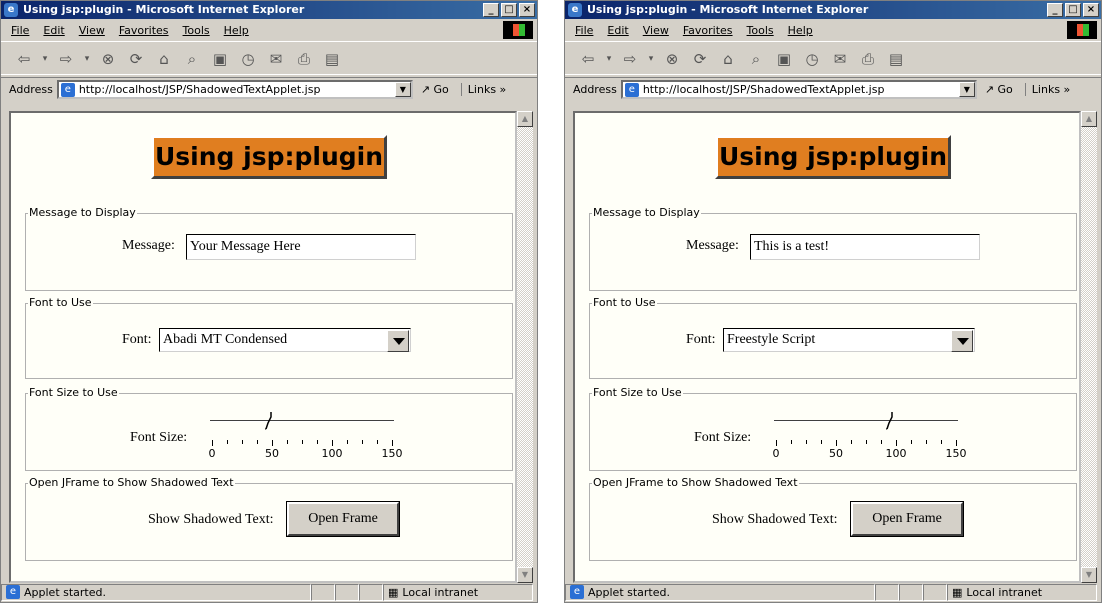  What do you see at coordinates (73, 392) in the screenshot?
I see `fieldset-legend: Font Size to Use` at bounding box center [73, 392].